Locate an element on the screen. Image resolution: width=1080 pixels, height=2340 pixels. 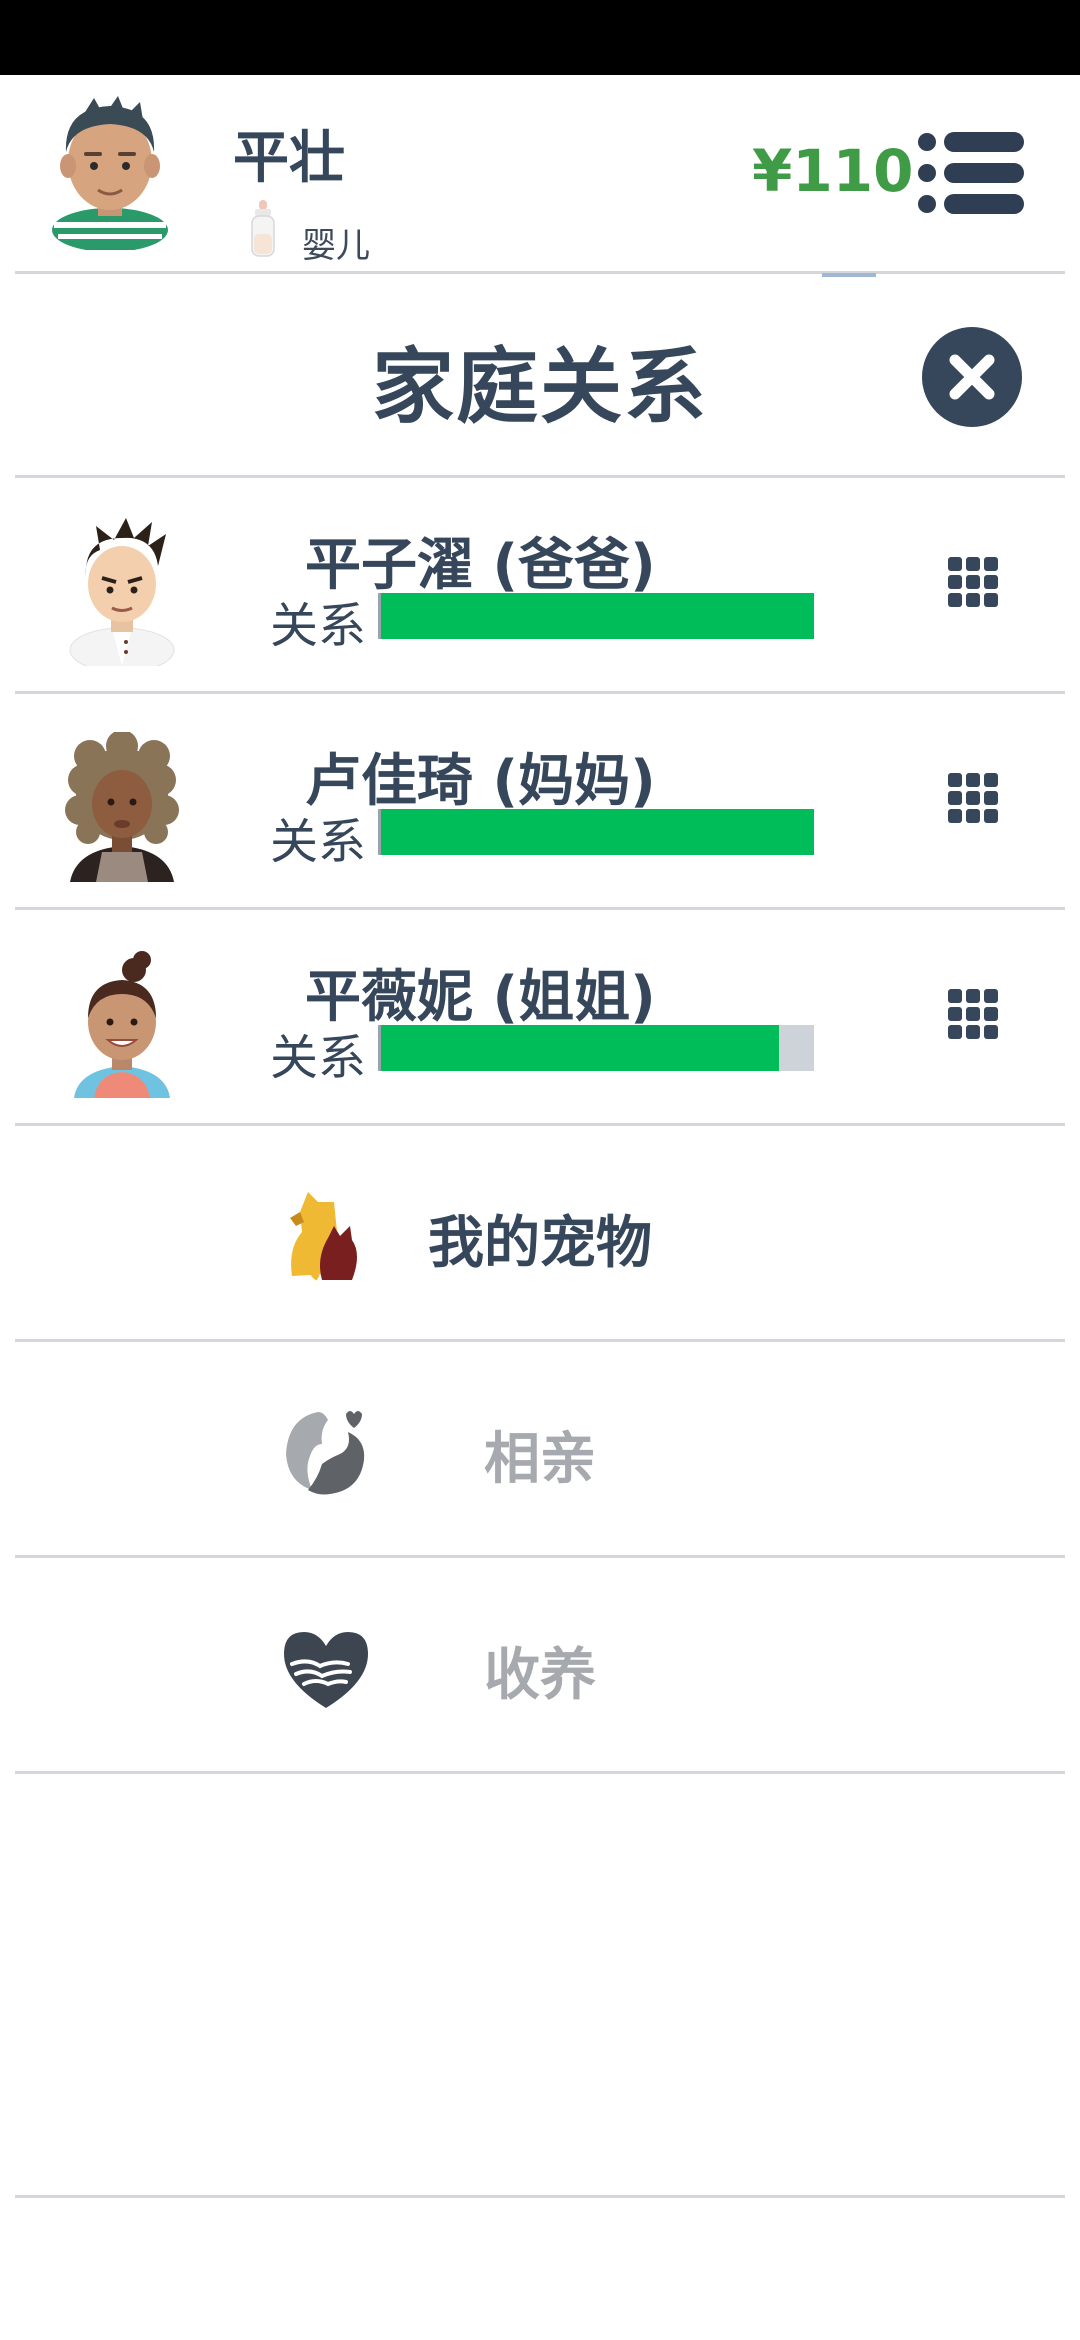
mother-avatar is located at coordinates (122, 807).